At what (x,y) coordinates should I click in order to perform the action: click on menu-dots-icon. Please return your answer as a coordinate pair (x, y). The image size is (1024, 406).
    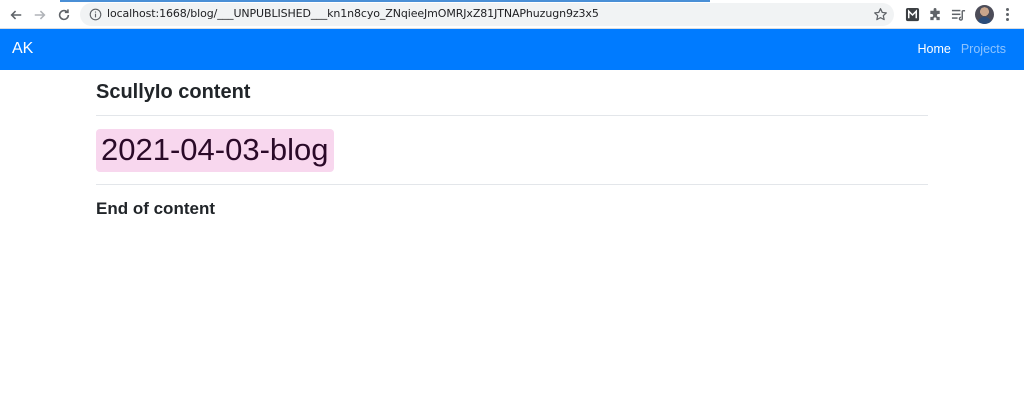
    Looking at the image, I should click on (1007, 14).